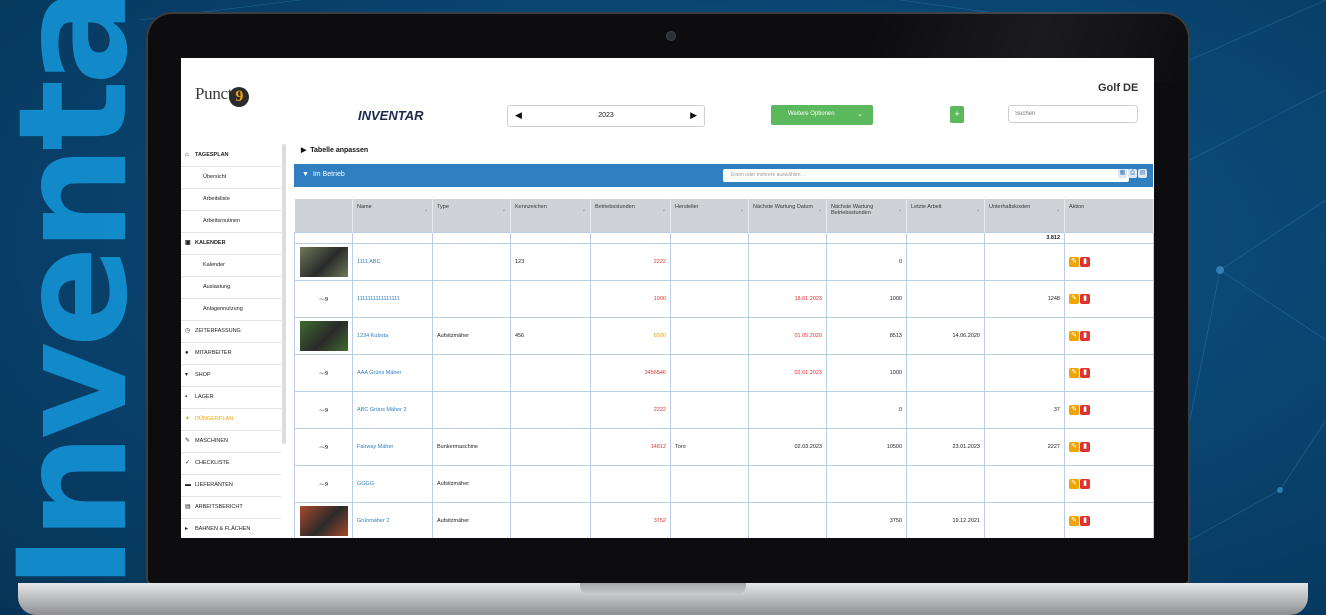 This screenshot has width=1326, height=615. What do you see at coordinates (323, 174) in the screenshot?
I see `group-toggle: ▼ Im Betrieb` at bounding box center [323, 174].